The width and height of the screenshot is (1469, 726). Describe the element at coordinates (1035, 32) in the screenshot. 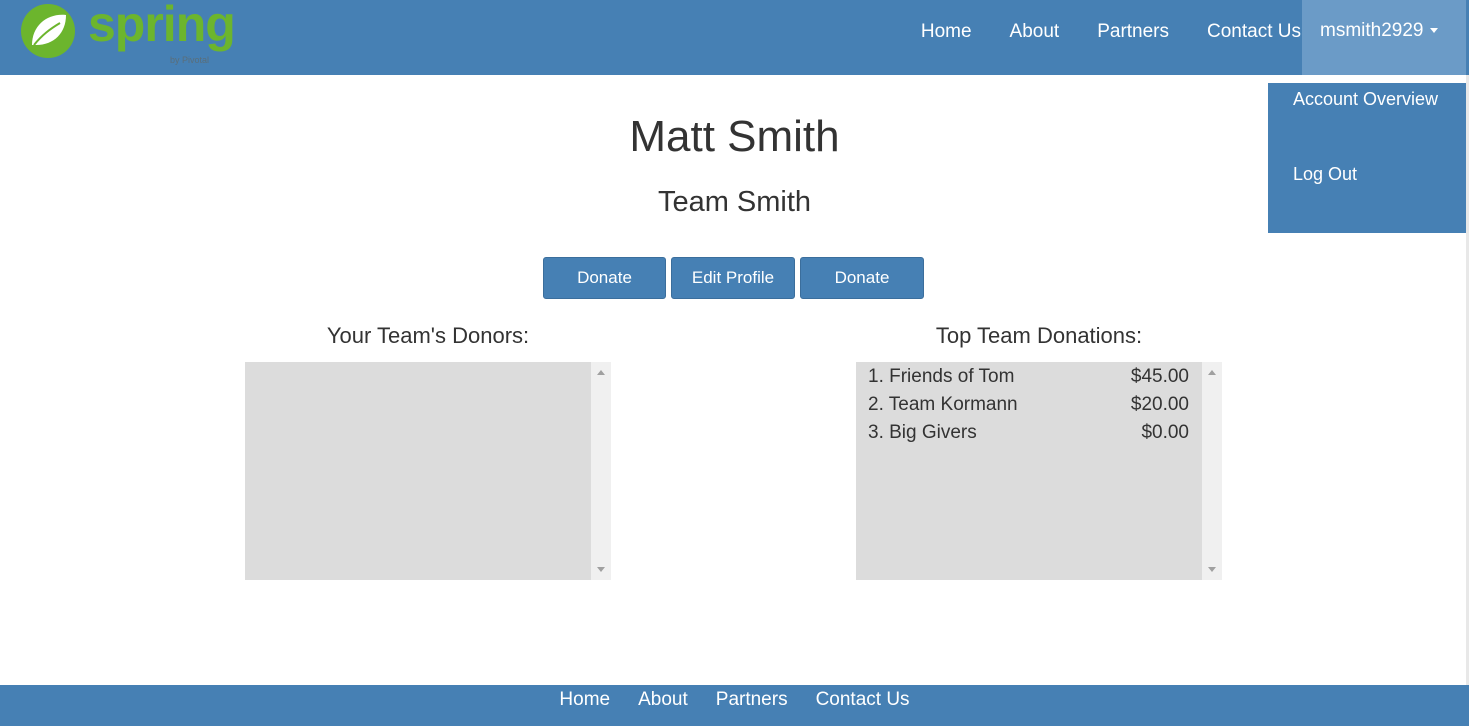

I see `nav-about: About` at that location.